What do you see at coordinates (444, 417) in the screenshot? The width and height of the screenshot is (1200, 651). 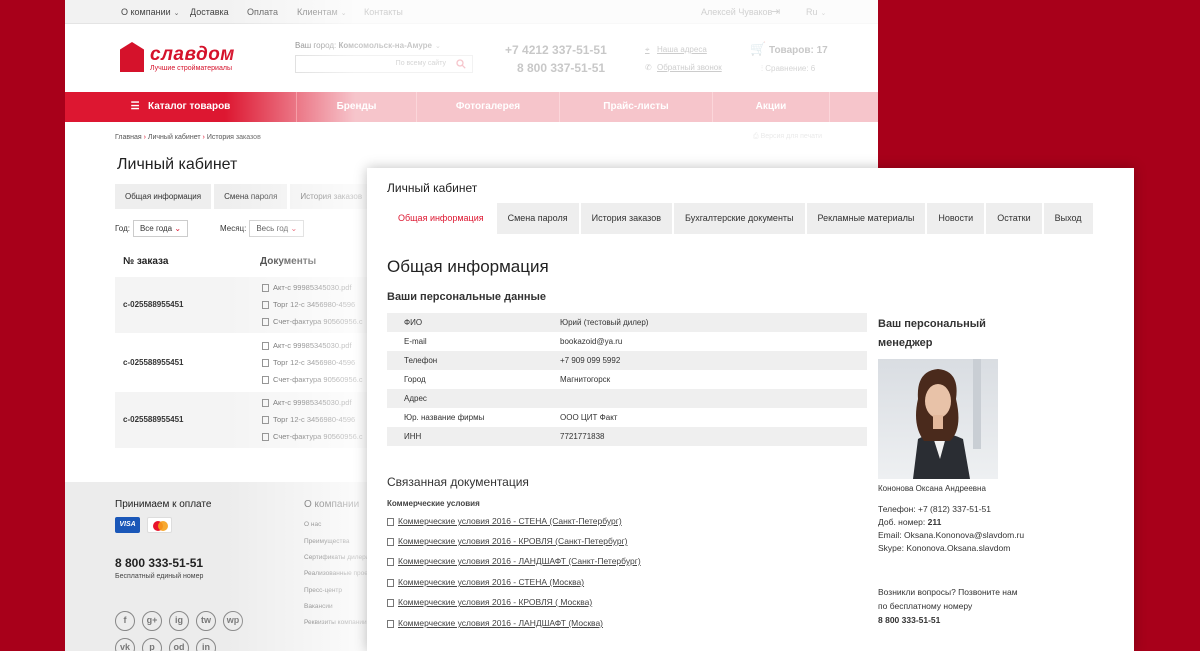 I see `personal-key: Юр. название фирмы` at bounding box center [444, 417].